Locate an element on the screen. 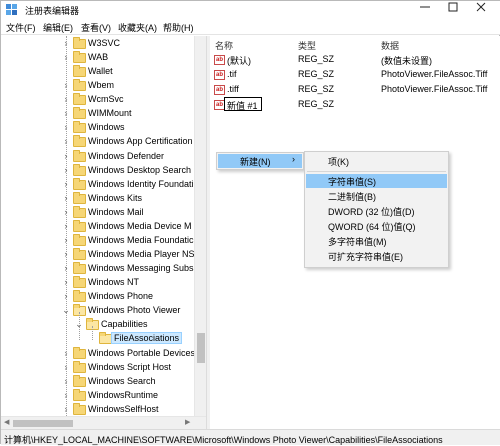 This screenshot has width=500, height=446. tree-item: › WAB is located at coordinates (101, 58).